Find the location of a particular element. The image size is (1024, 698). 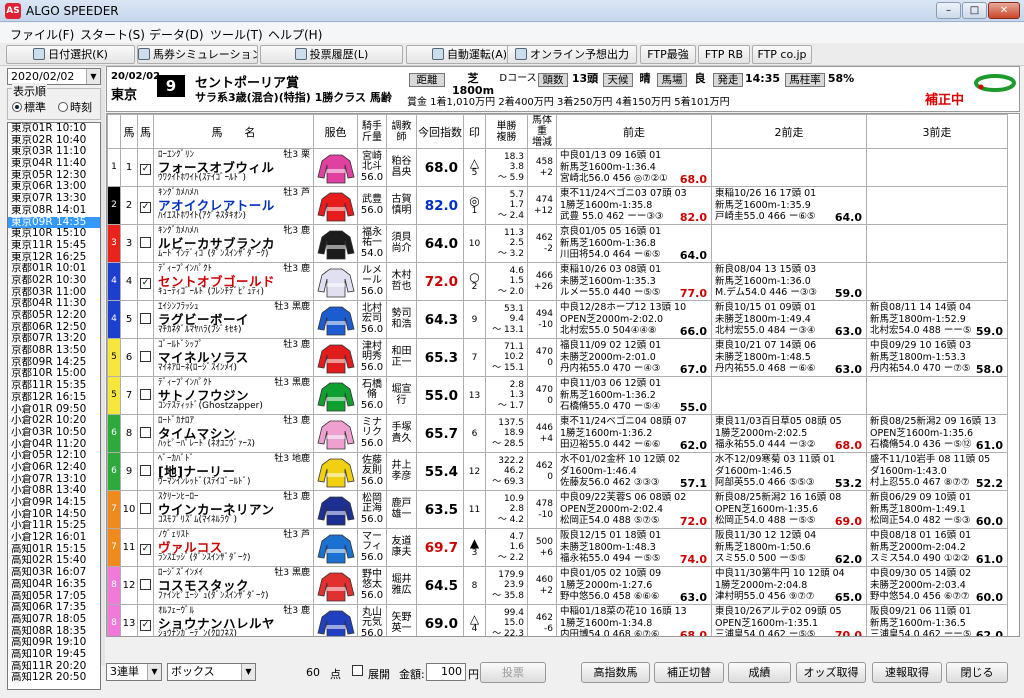

race-list-item: 京都11R 15:35 is located at coordinates (54, 386).